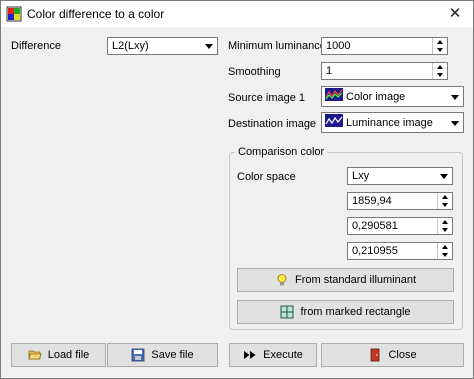 The image size is (474, 379). Describe the element at coordinates (375, 355) in the screenshot. I see `exit-door-icon` at that location.